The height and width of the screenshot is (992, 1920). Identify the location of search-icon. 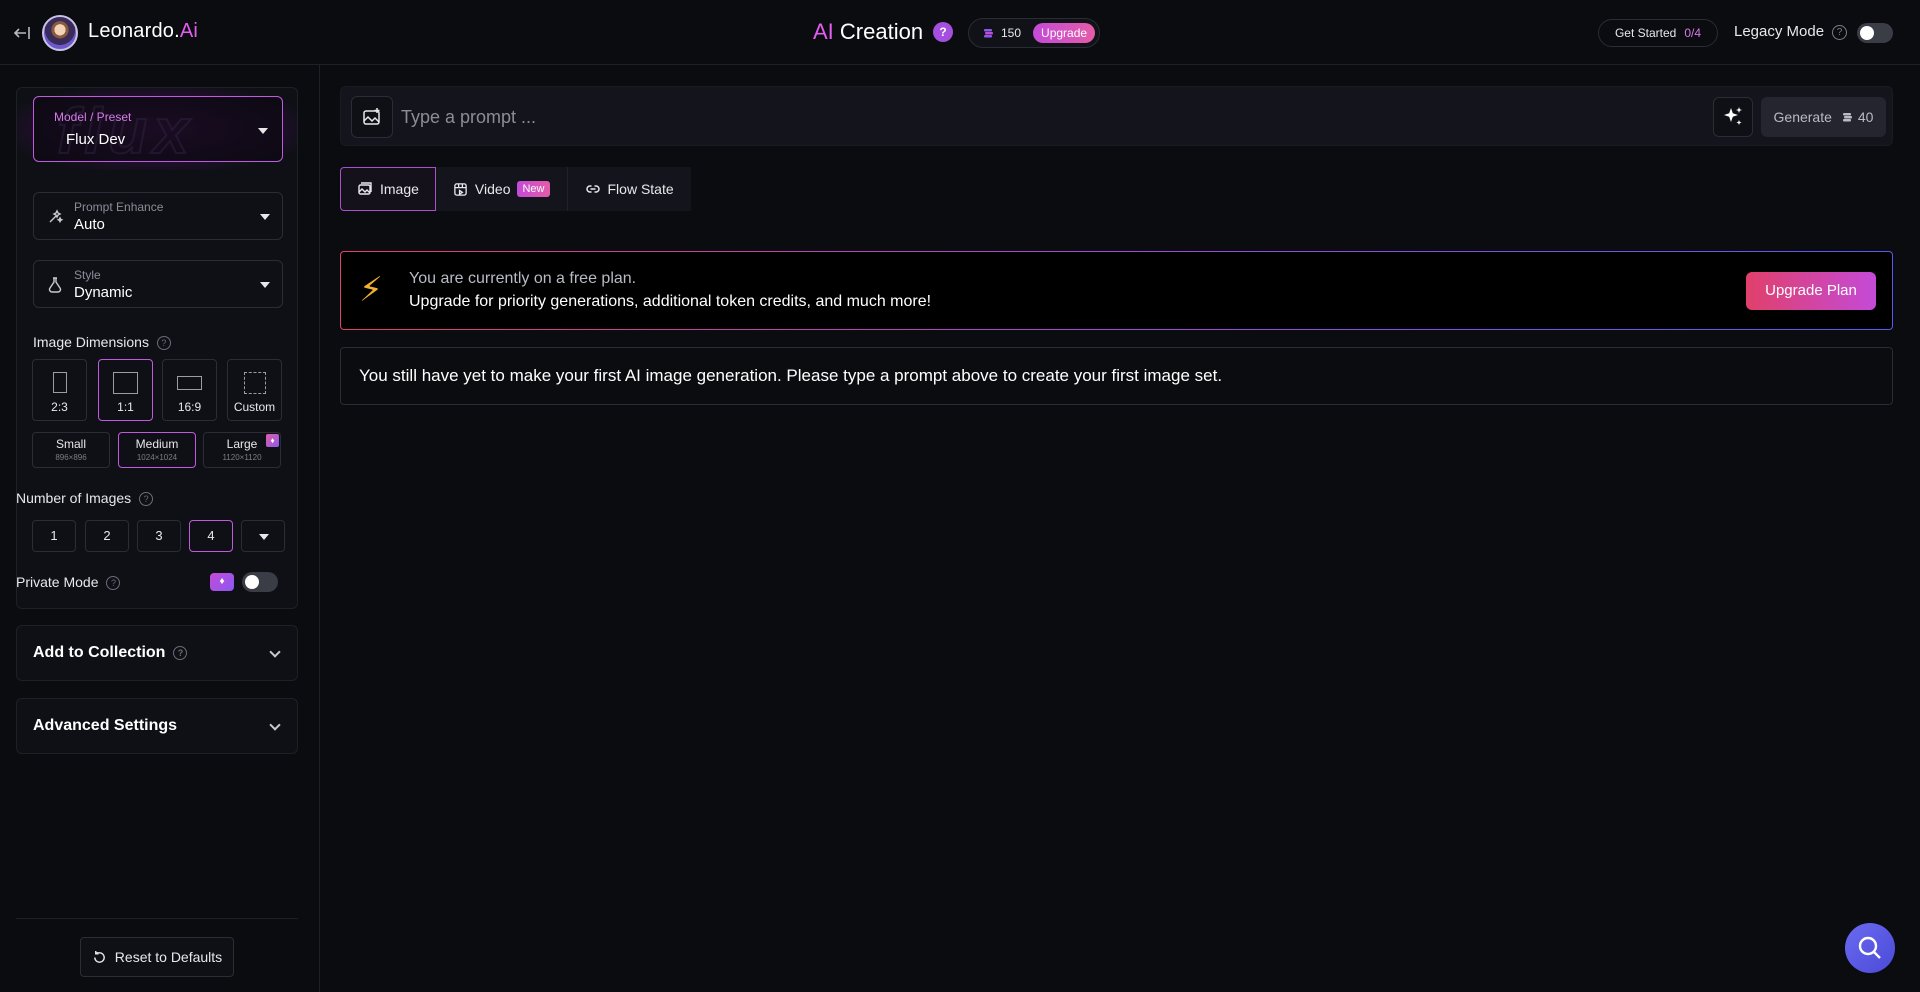
(1869, 947).